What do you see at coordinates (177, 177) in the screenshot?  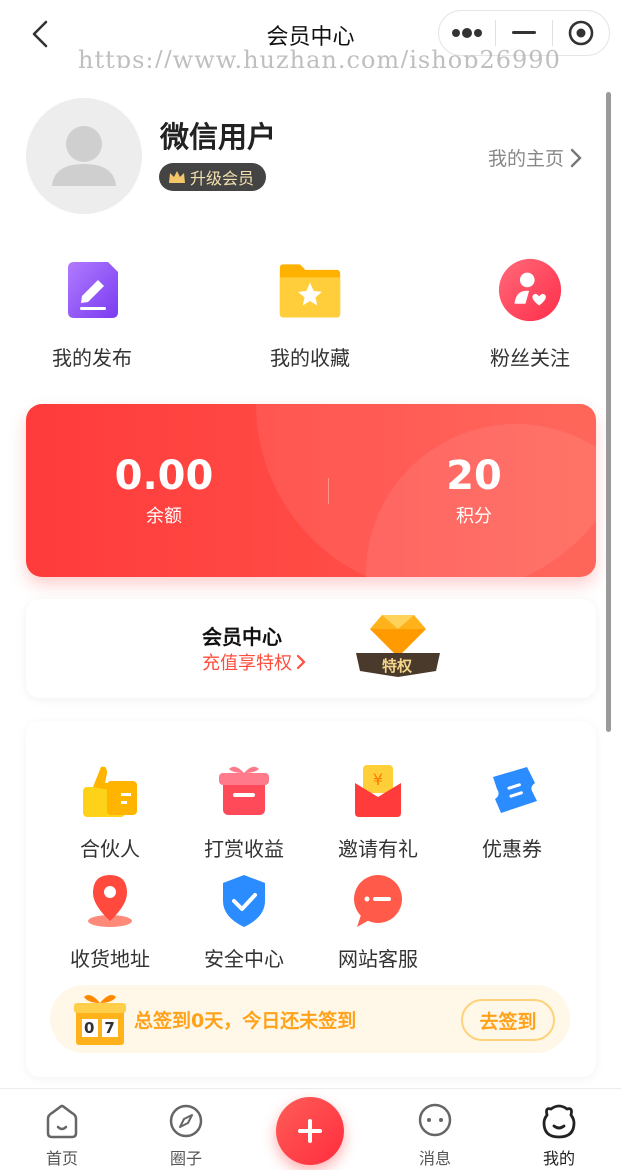 I see `crown-icon` at bounding box center [177, 177].